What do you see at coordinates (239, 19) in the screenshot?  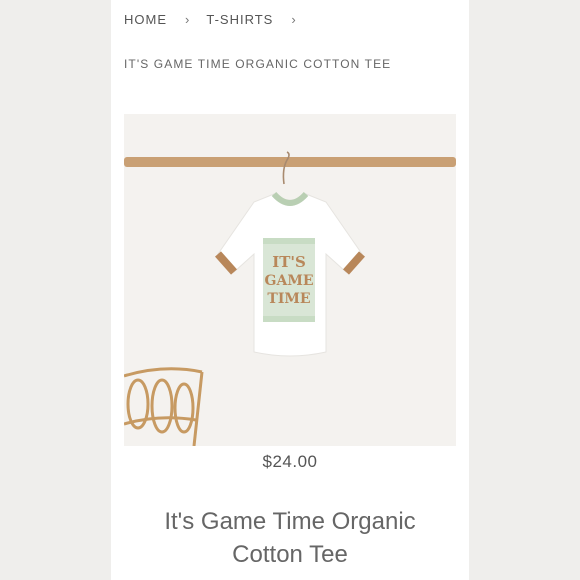 I see `breadcrumb-category-link: T-SHIRTS` at bounding box center [239, 19].